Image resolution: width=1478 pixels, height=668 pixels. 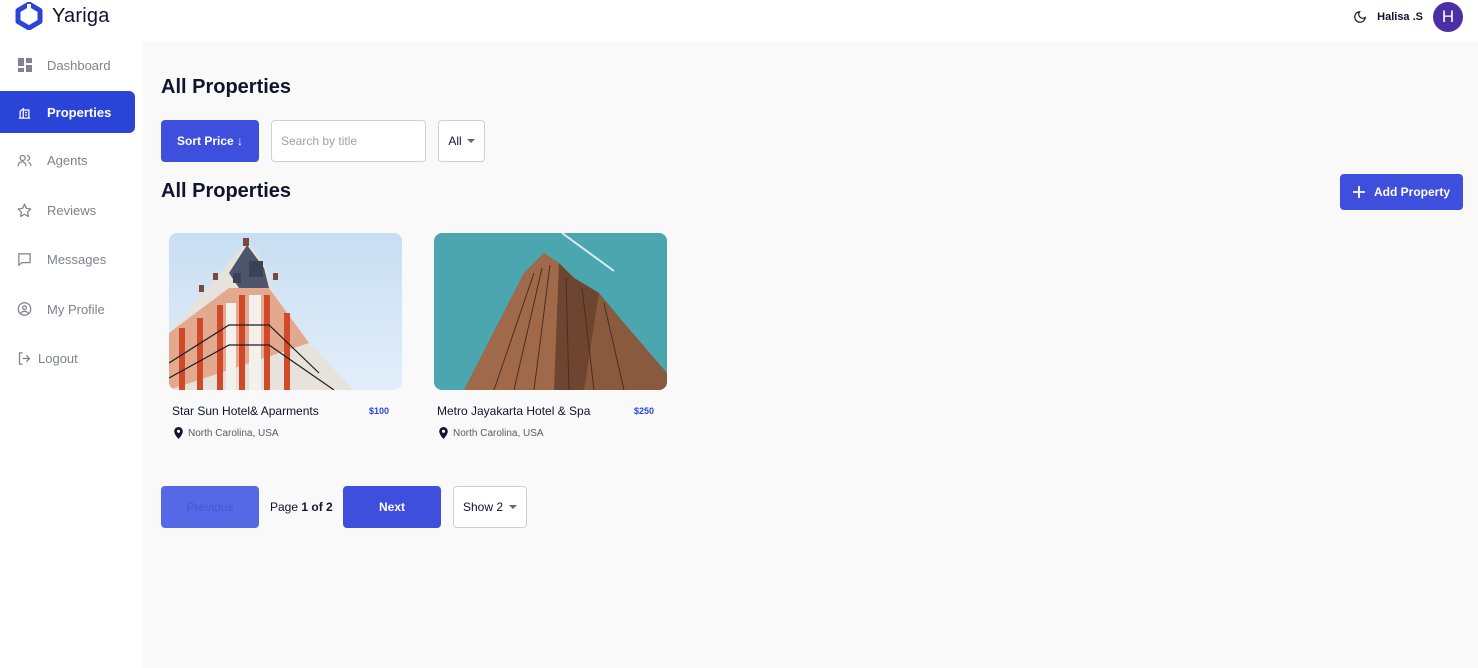 I want to click on sidebar-item-label: Properties, so click(x=79, y=112).